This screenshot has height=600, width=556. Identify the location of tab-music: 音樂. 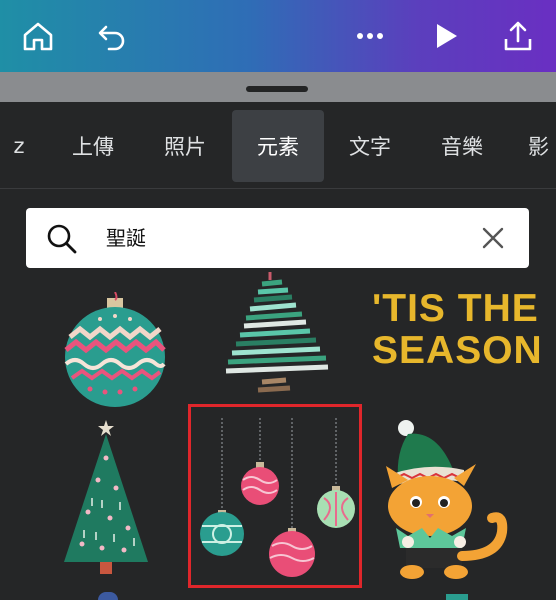
(462, 146).